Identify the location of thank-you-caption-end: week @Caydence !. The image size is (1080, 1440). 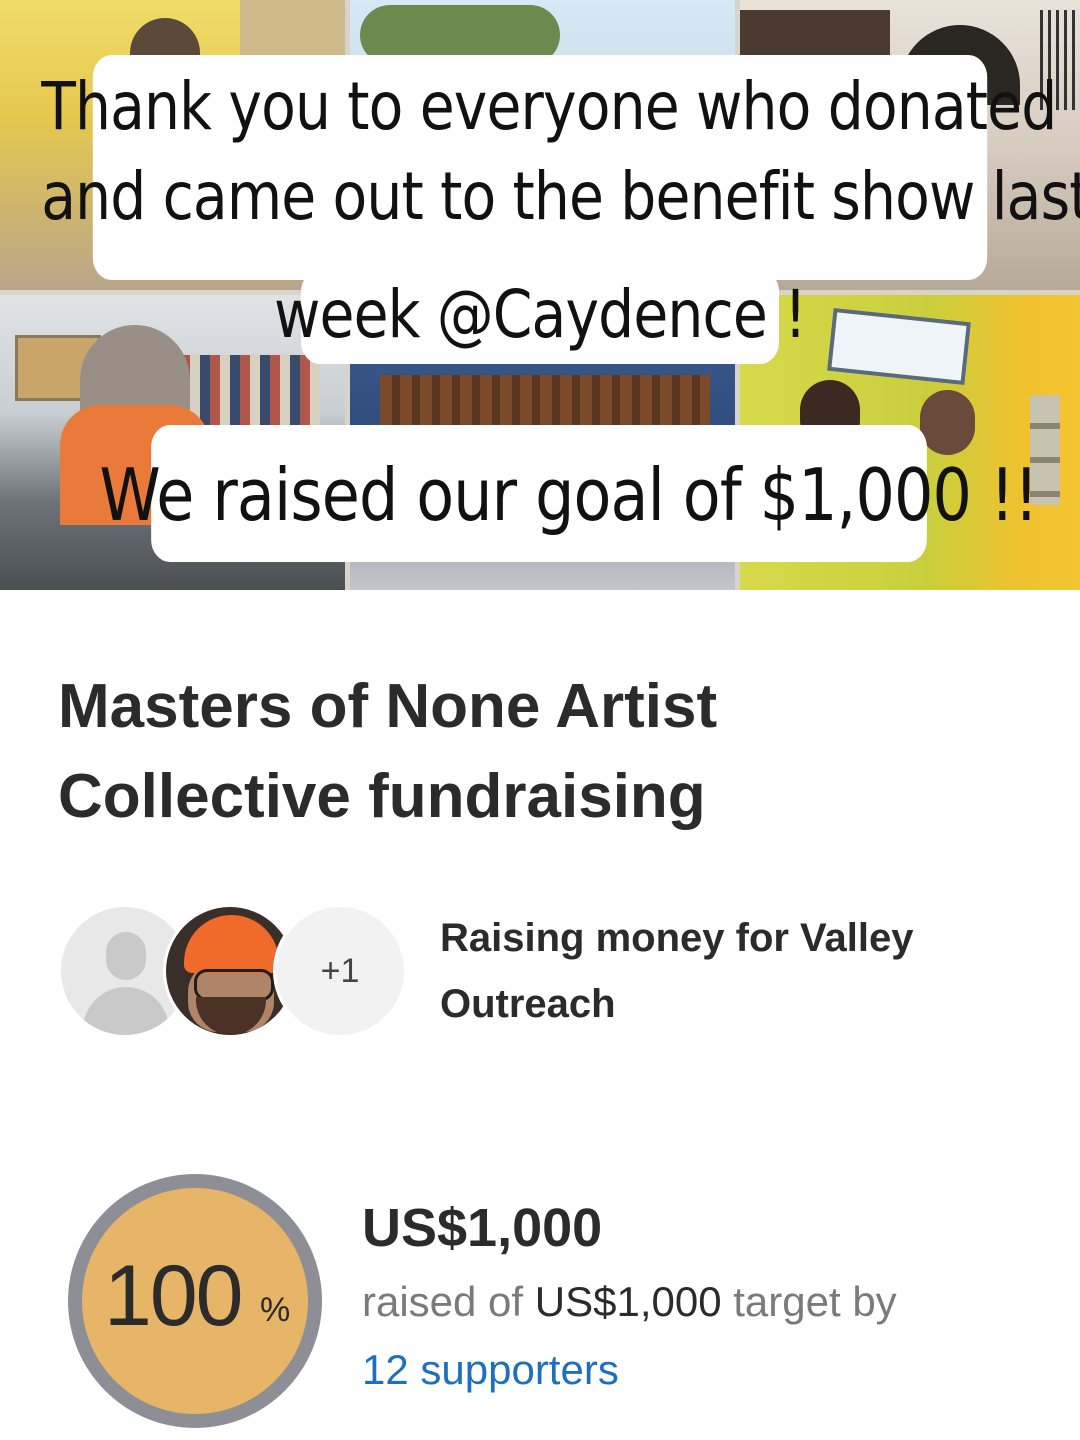
(540, 317).